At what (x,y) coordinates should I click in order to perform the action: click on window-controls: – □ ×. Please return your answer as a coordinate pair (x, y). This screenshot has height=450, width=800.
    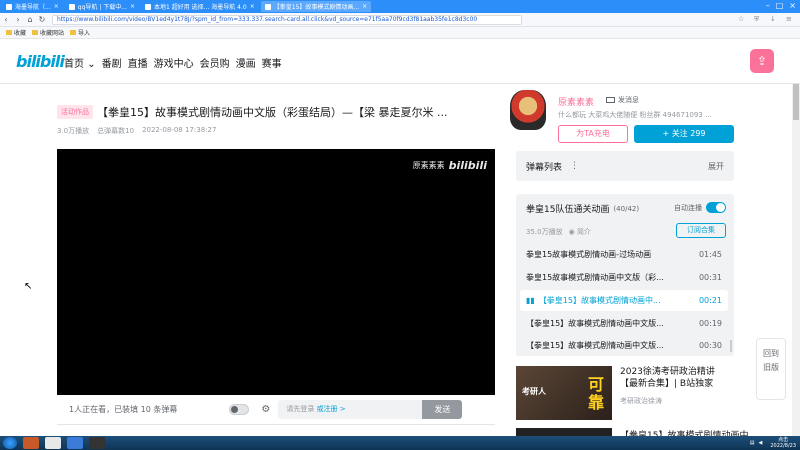
    Looking at the image, I should click on (781, 5).